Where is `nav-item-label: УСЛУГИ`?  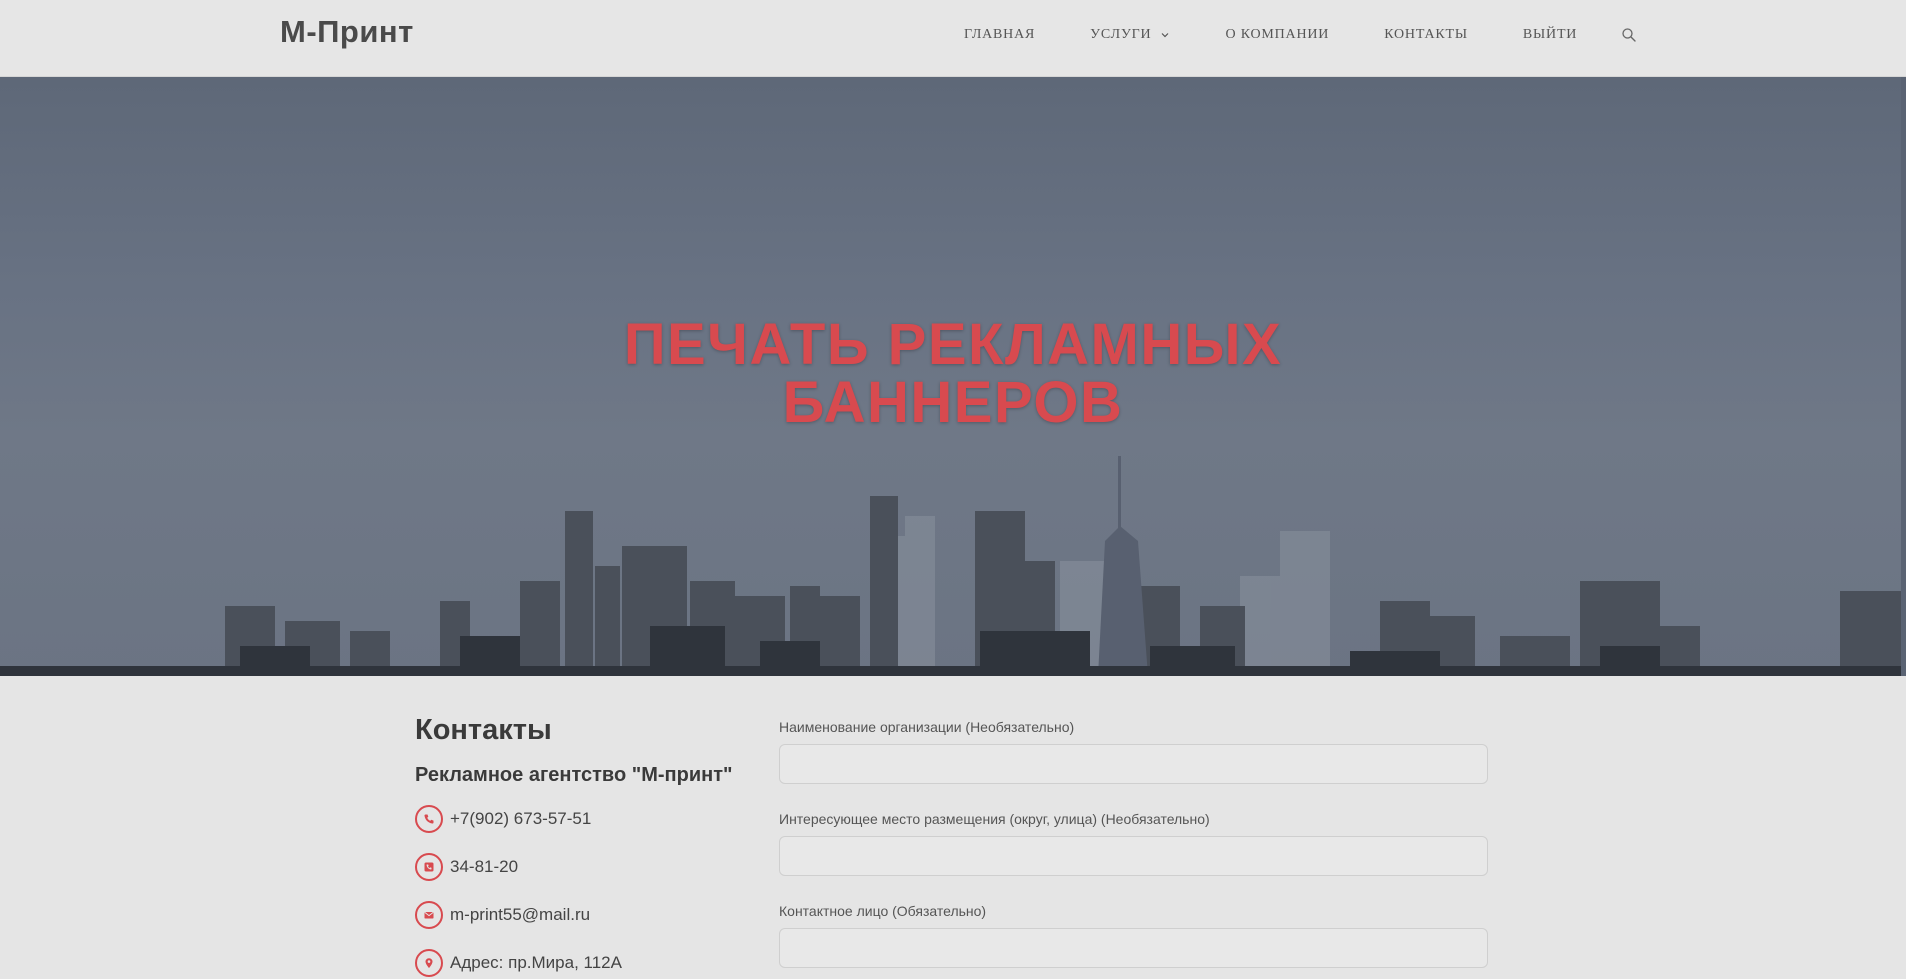 nav-item-label: УСЛУГИ is located at coordinates (1121, 34).